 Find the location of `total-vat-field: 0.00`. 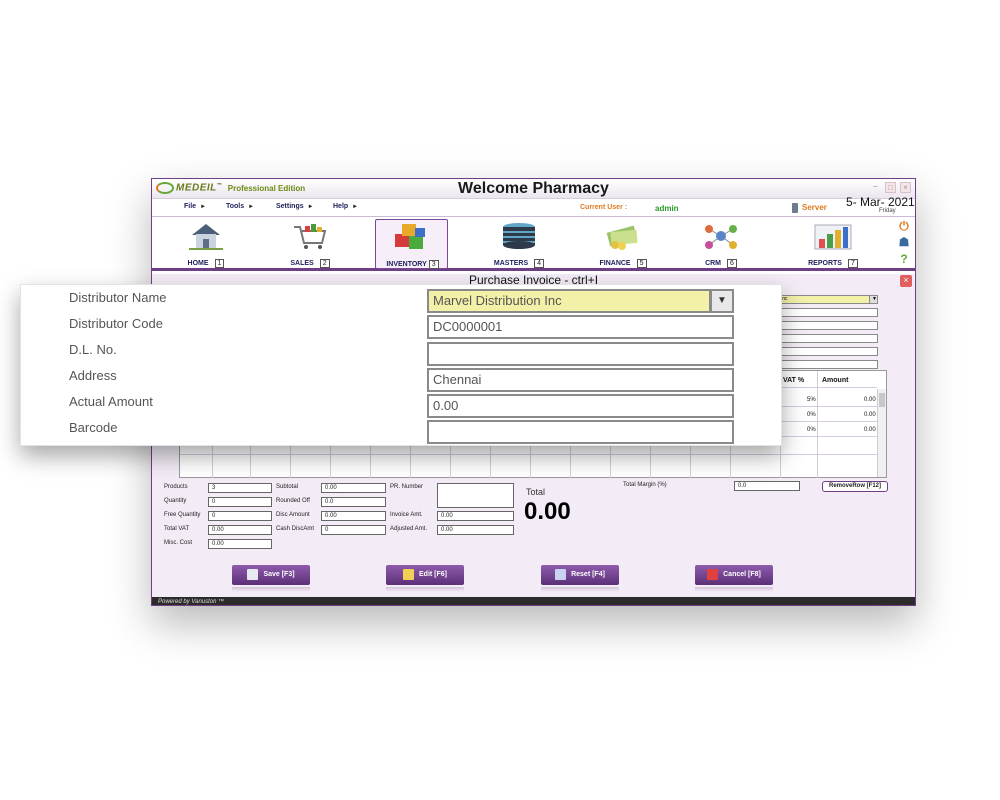

total-vat-field: 0.00 is located at coordinates (240, 530).